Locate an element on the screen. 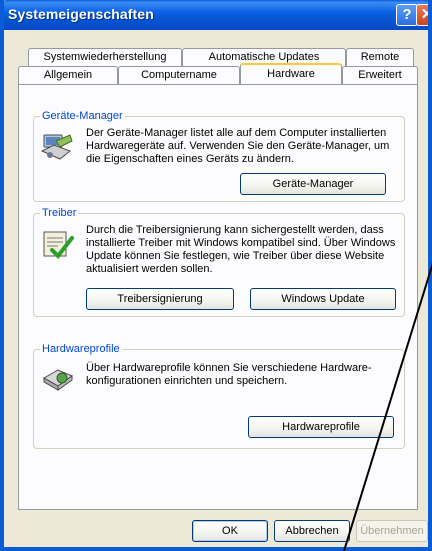  apply-button: Übernehmen is located at coordinates (392, 531).